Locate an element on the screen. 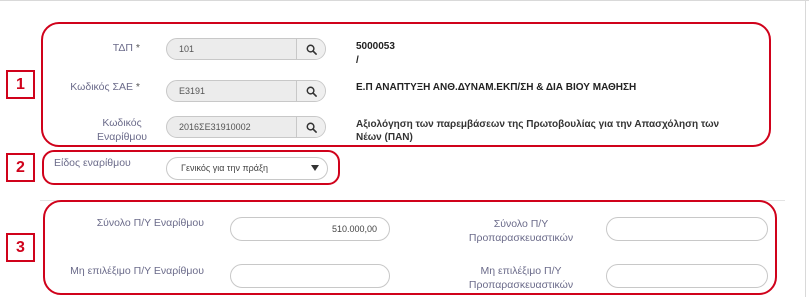 The width and height of the screenshot is (809, 297). annotation-badge-1: 1 is located at coordinates (20, 84).